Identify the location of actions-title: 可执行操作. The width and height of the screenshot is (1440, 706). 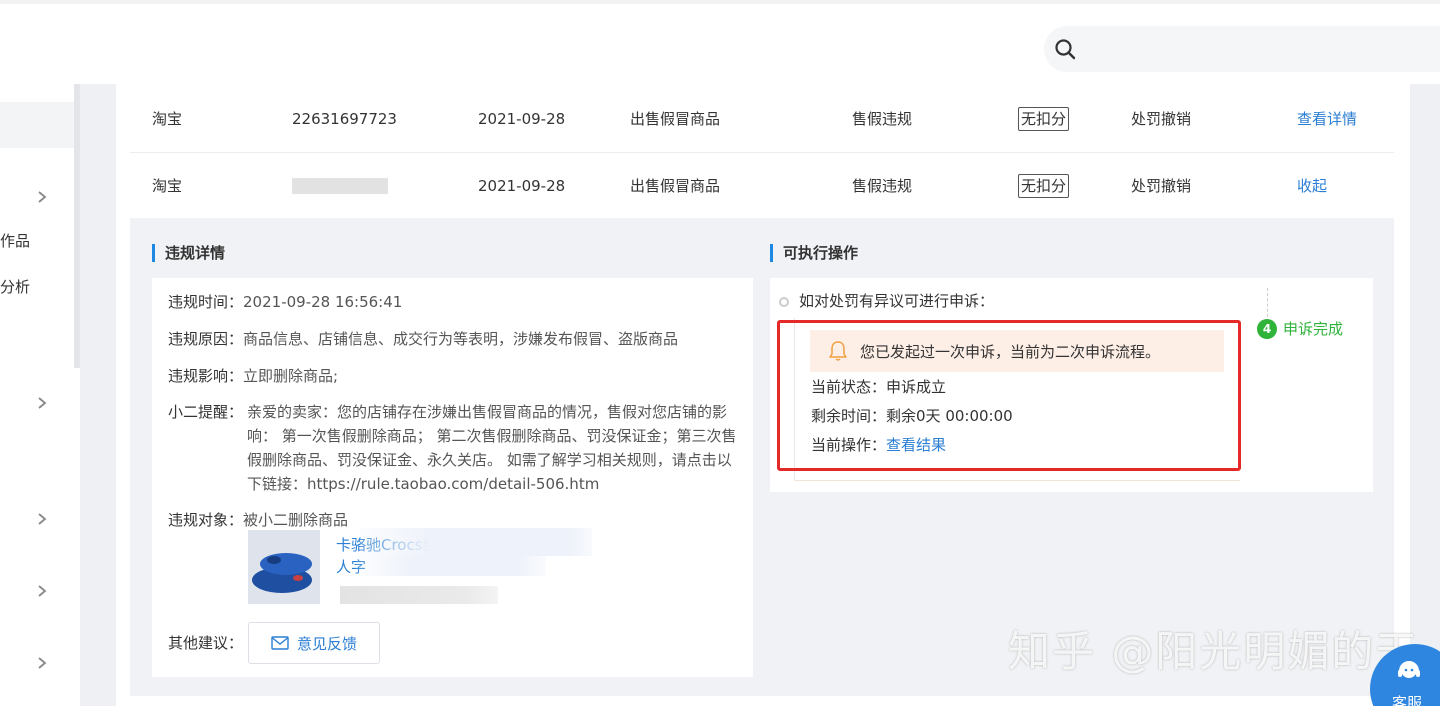
(814, 253).